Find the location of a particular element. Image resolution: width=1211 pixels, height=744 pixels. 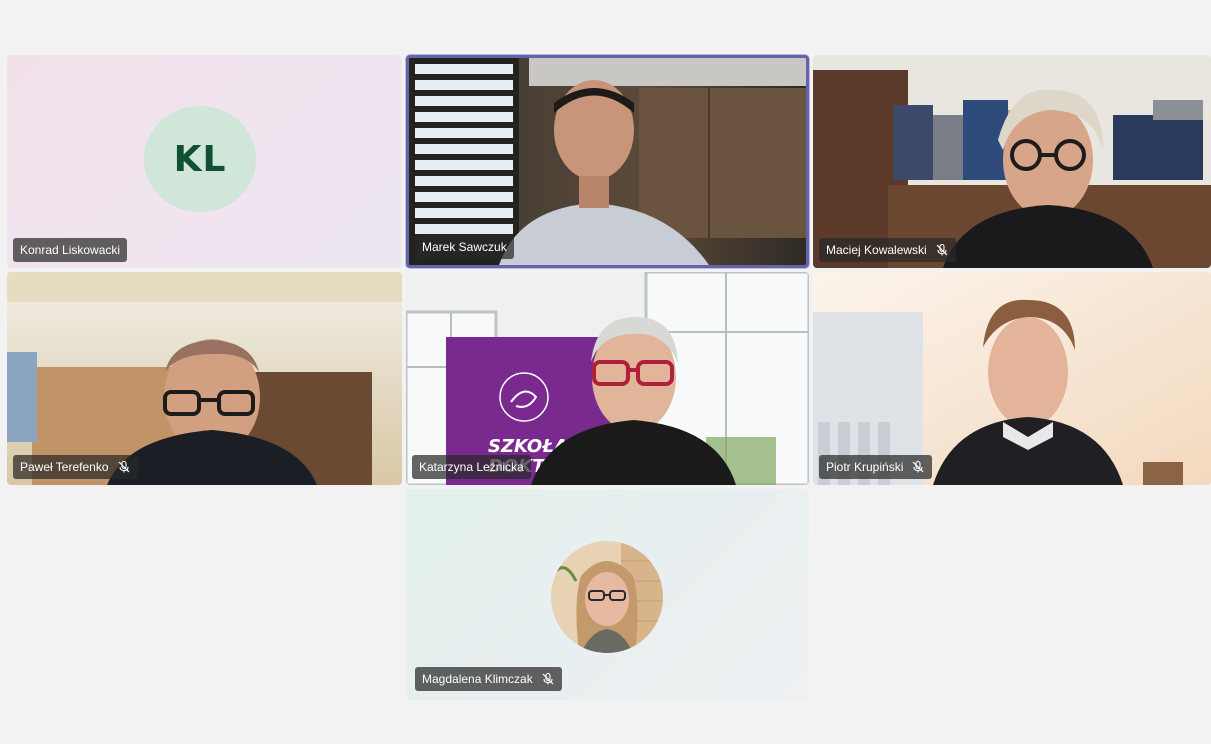

participant-tile-piotr: Piotr Krupiński is located at coordinates (1012, 378).